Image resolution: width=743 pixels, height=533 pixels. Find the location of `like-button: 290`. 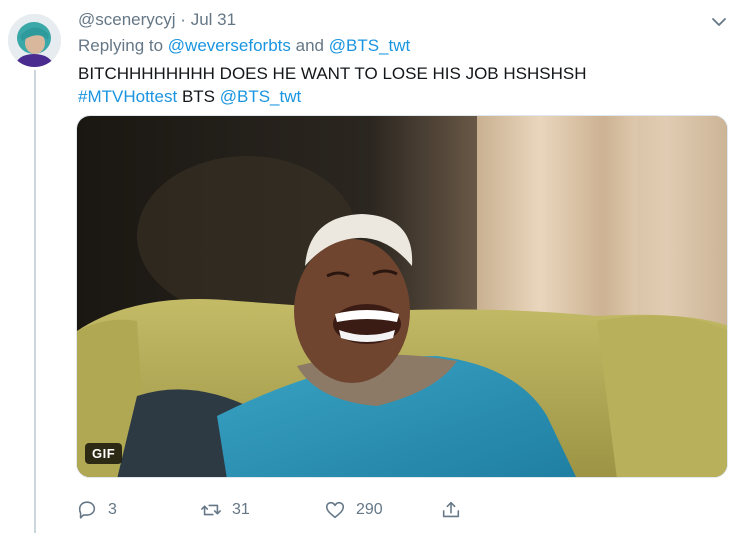

like-button: 290 is located at coordinates (382, 510).